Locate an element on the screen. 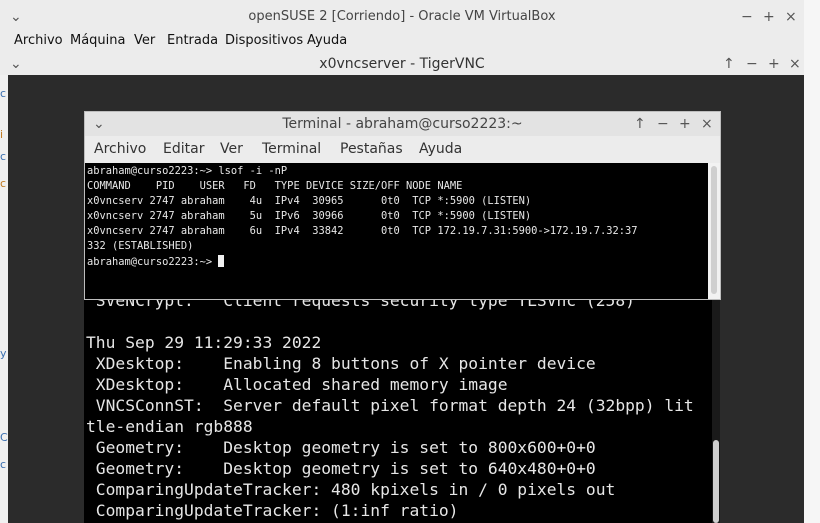 This screenshot has width=820, height=523. terminal-menu-pestanas: Pestañas is located at coordinates (371, 149).